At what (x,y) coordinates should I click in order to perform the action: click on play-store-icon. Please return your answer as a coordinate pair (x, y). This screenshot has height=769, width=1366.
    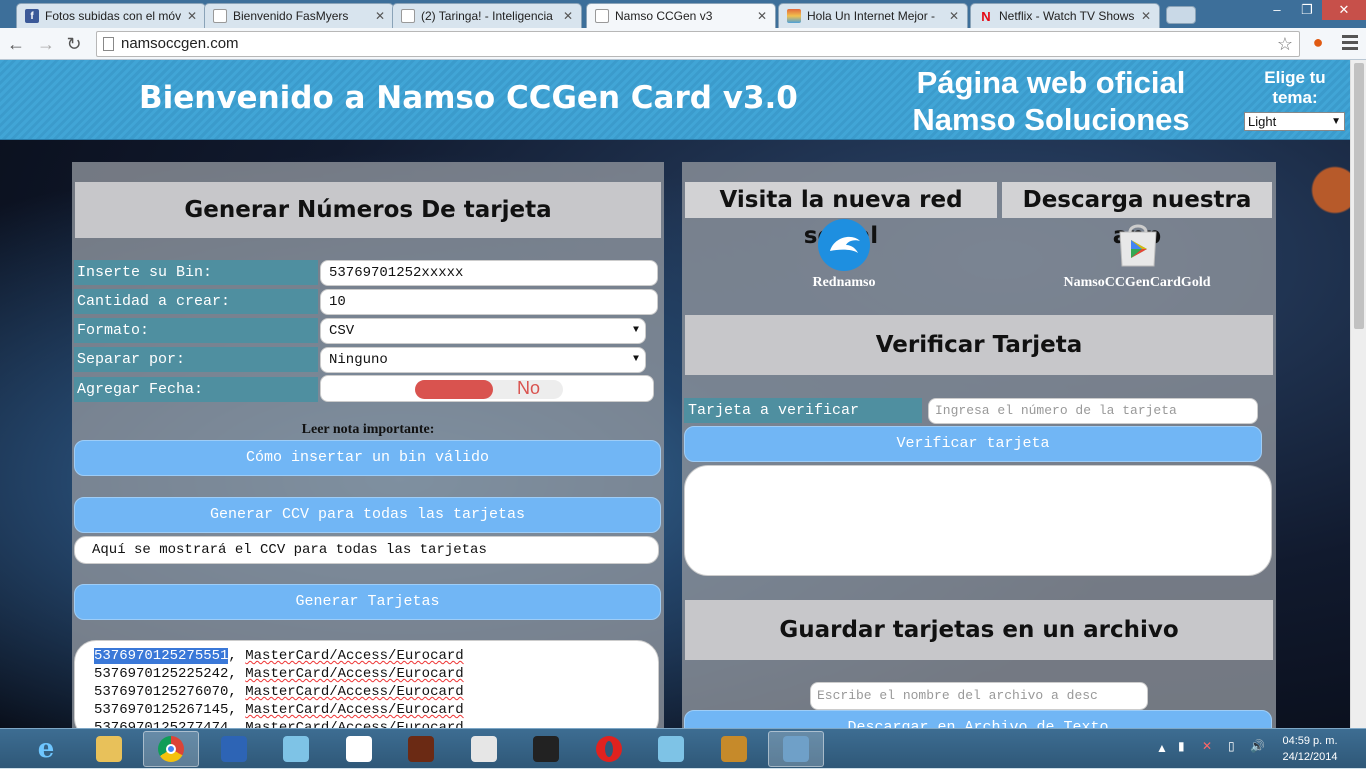
    Looking at the image, I should click on (1138, 245).